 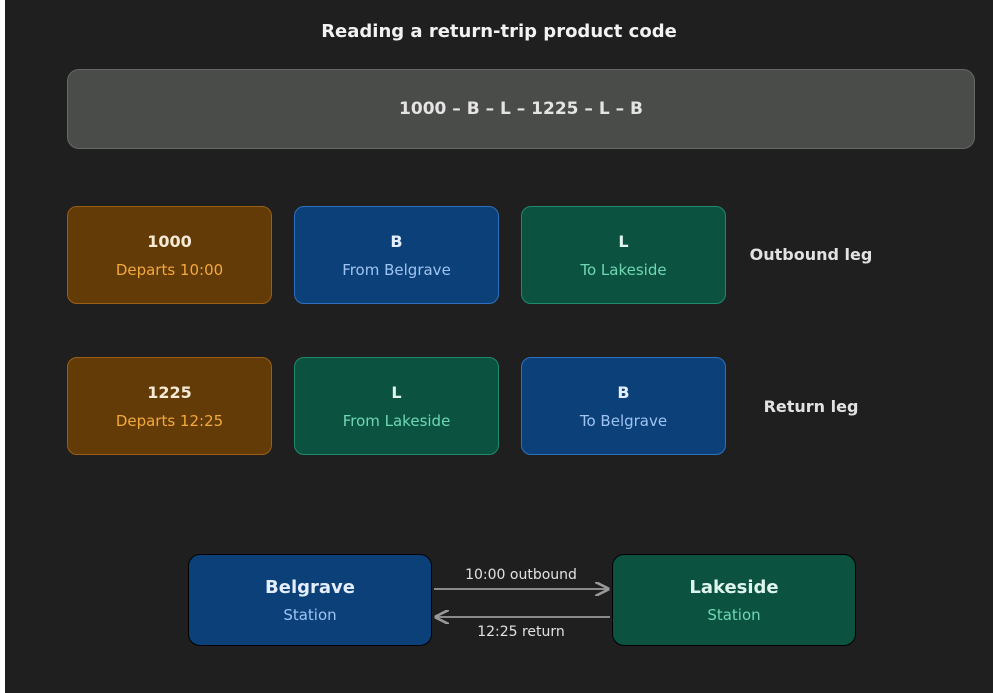 I want to click on return-arrow-label: 12:25 return, so click(x=521, y=632).